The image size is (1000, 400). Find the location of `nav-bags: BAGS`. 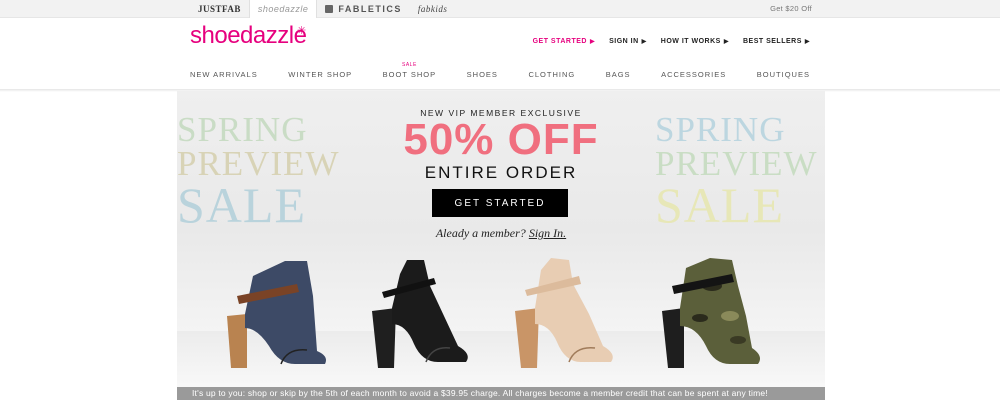

nav-bags: BAGS is located at coordinates (618, 74).